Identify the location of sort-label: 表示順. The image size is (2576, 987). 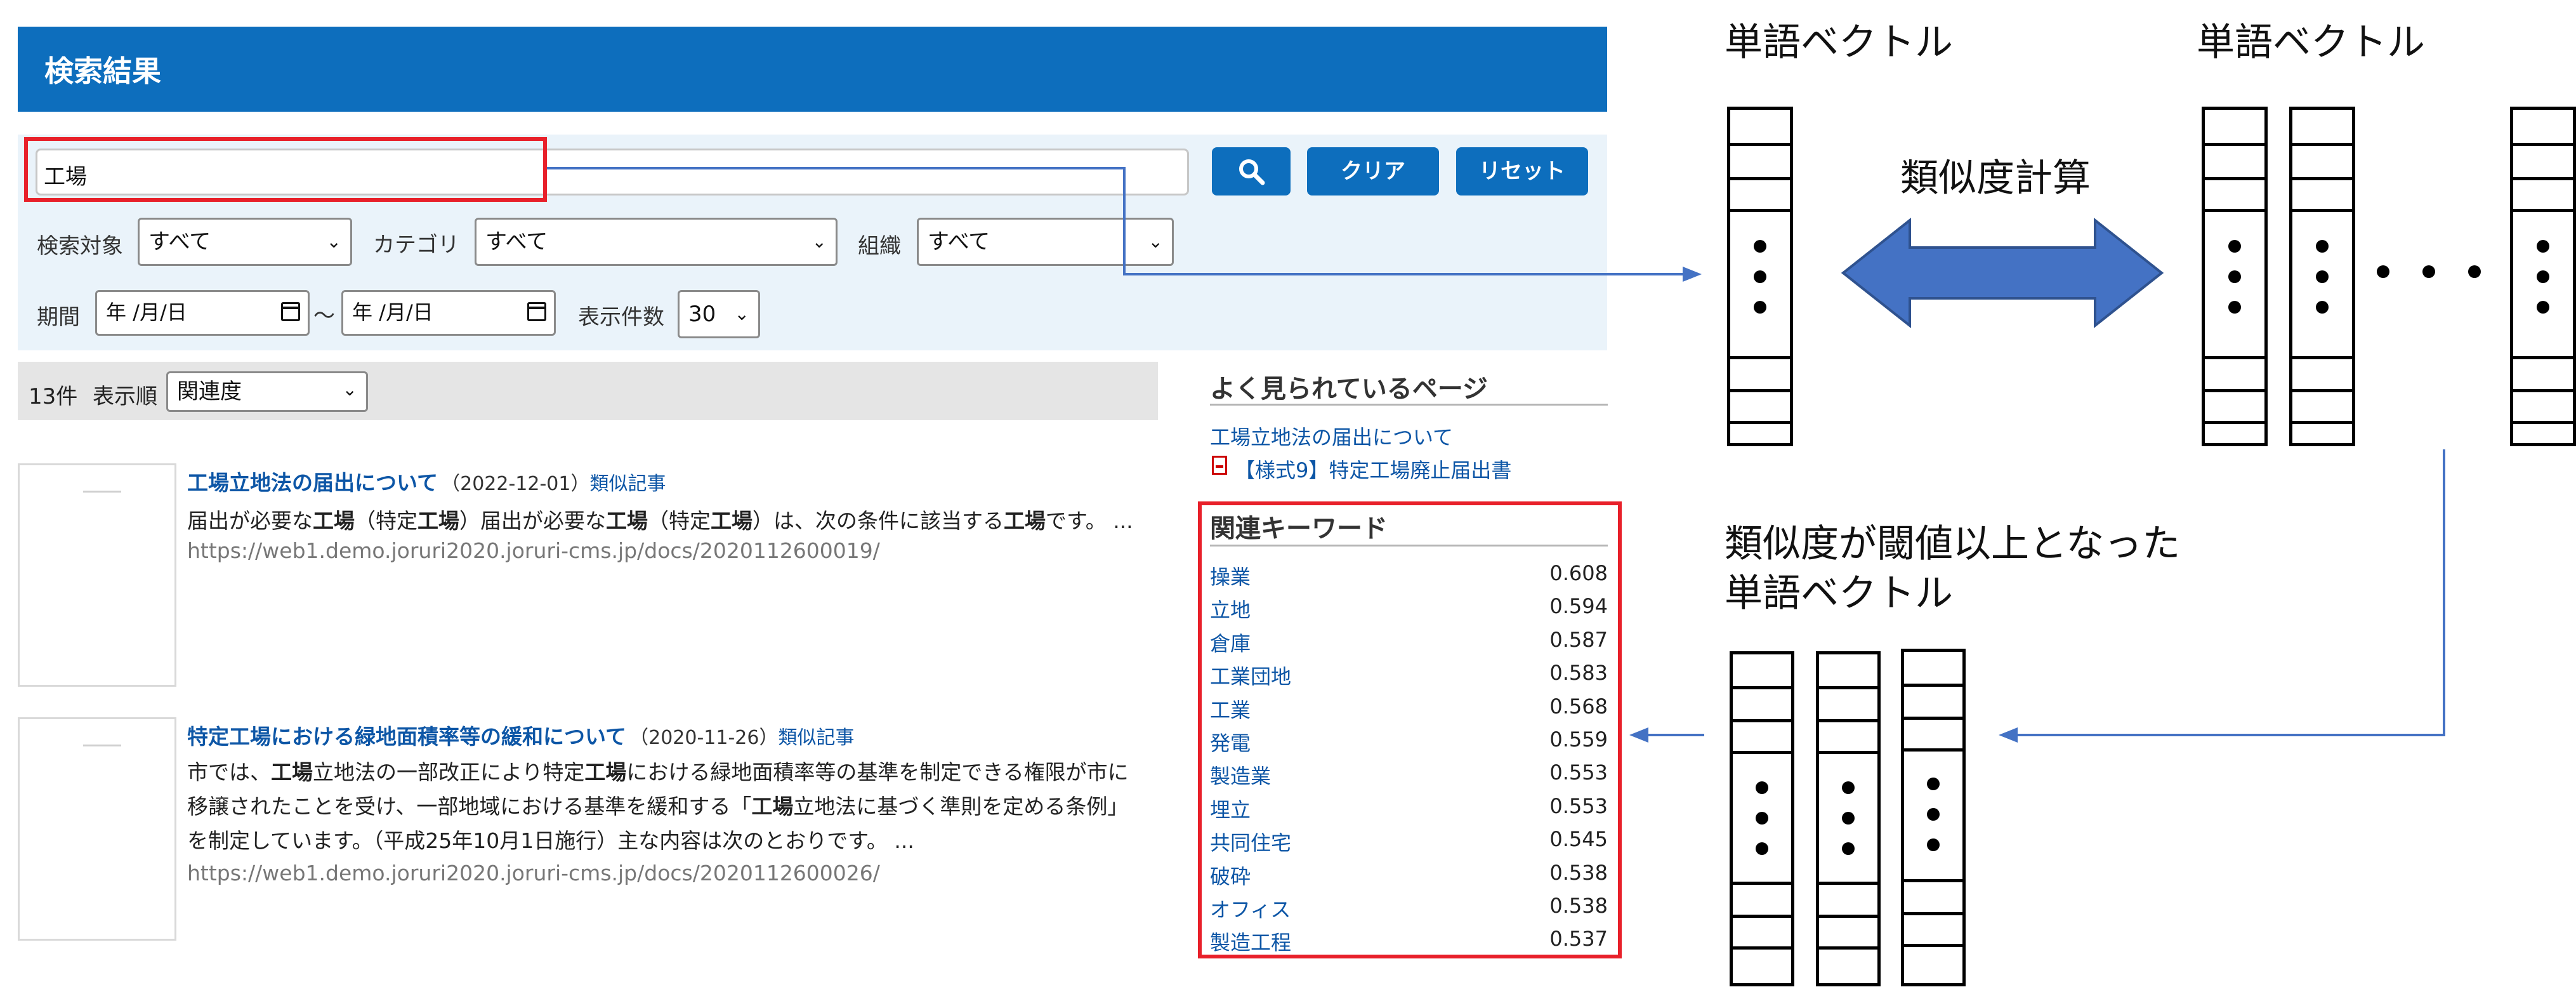
(125, 396).